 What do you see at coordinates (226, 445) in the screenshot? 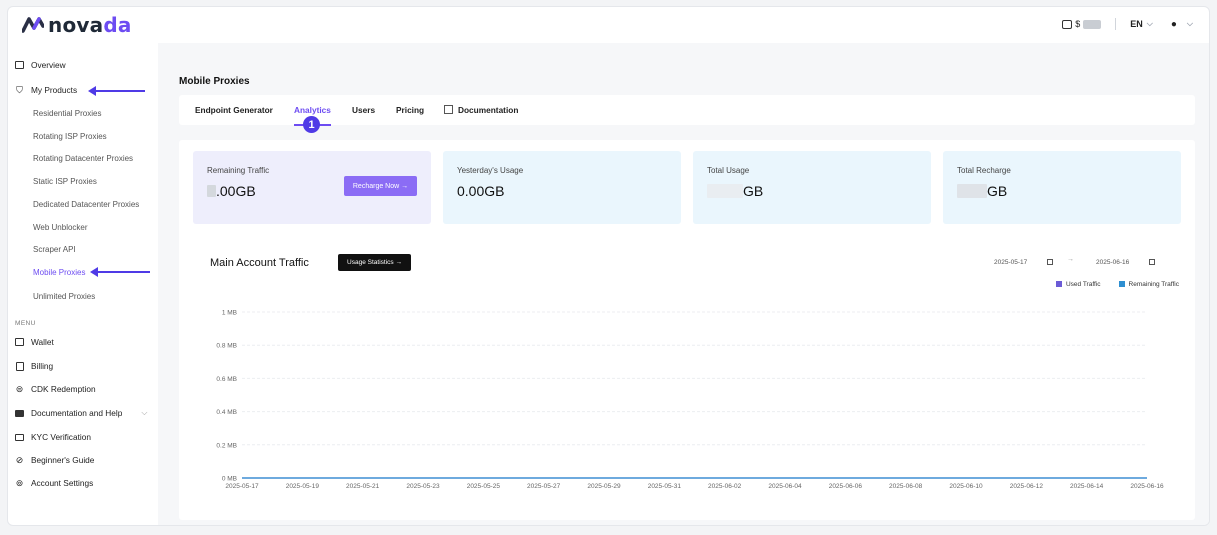
I see `y-tick-label: 0.2 MB` at bounding box center [226, 445].